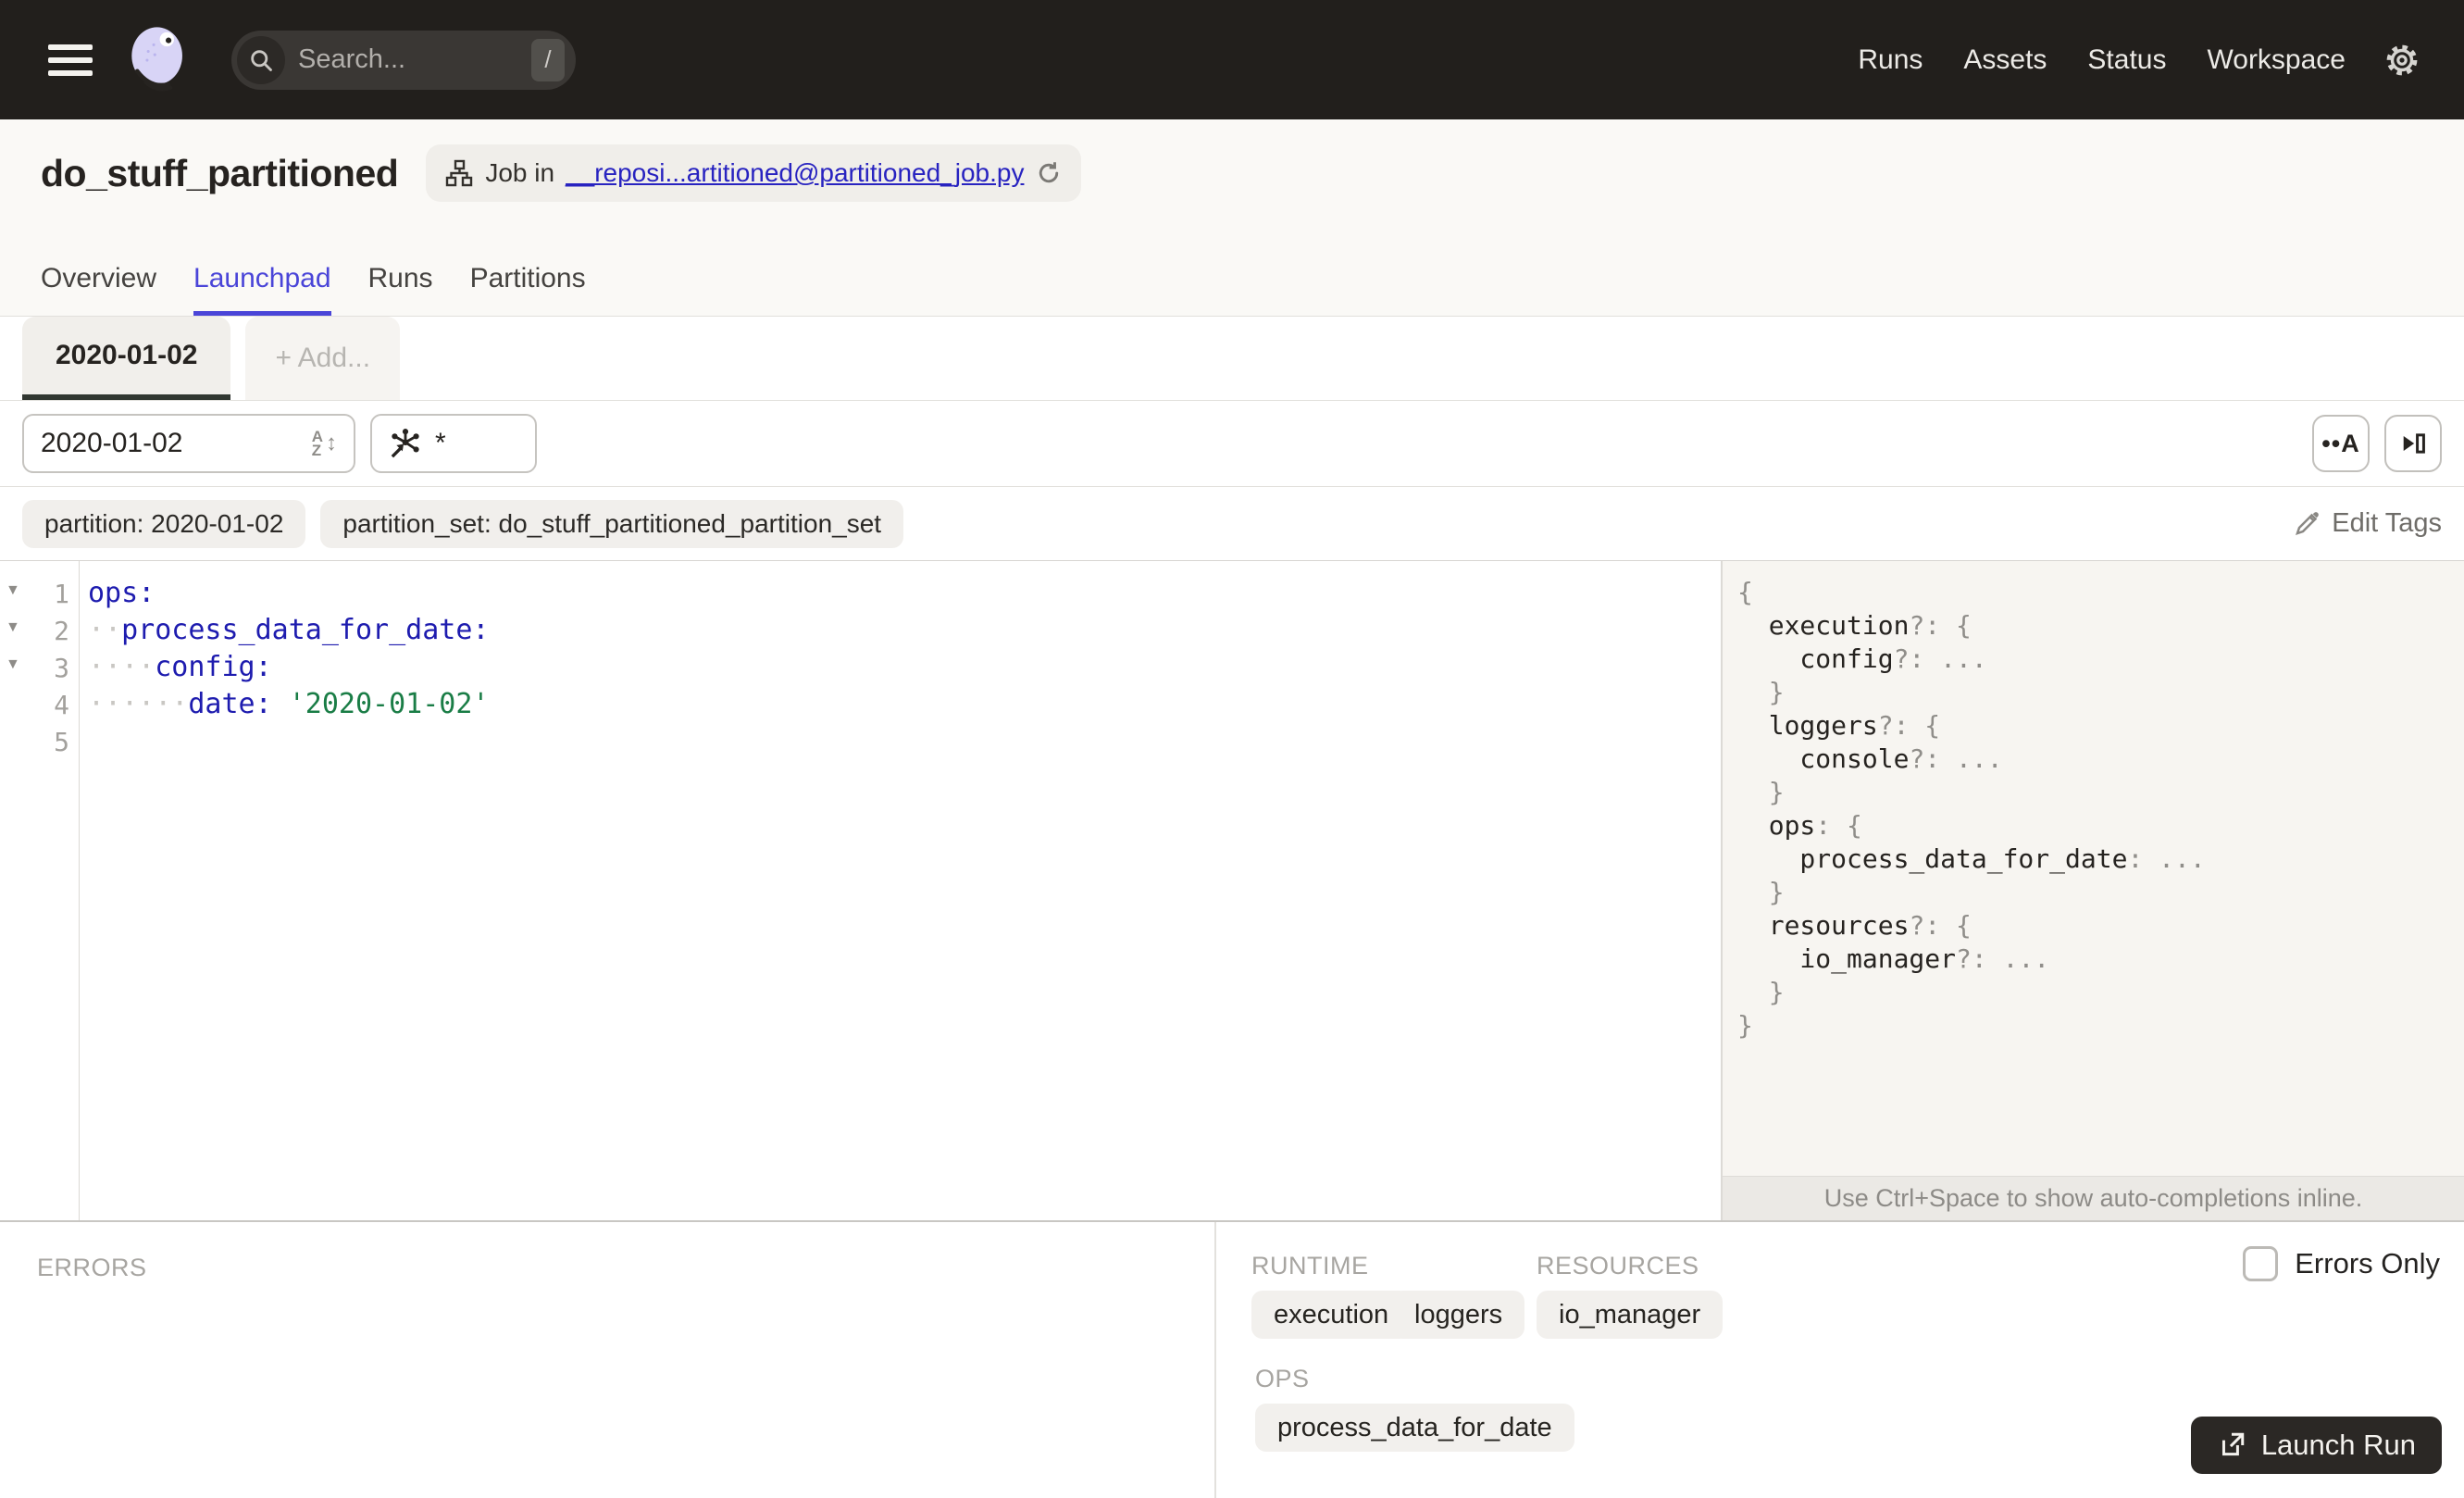 The width and height of the screenshot is (2464, 1498). I want to click on search-icon, so click(261, 59).